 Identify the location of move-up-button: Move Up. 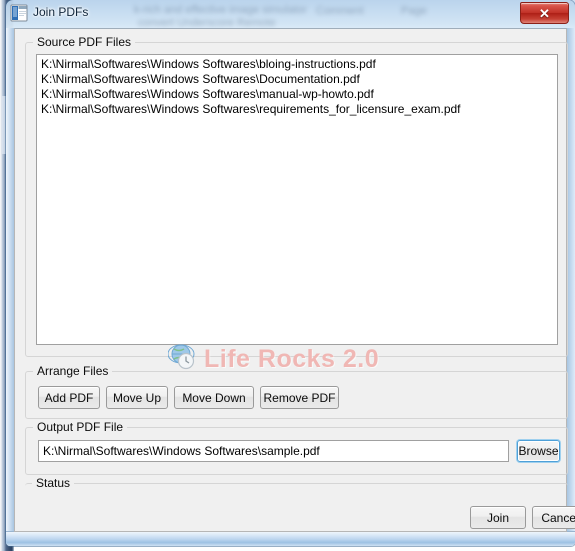
(137, 397).